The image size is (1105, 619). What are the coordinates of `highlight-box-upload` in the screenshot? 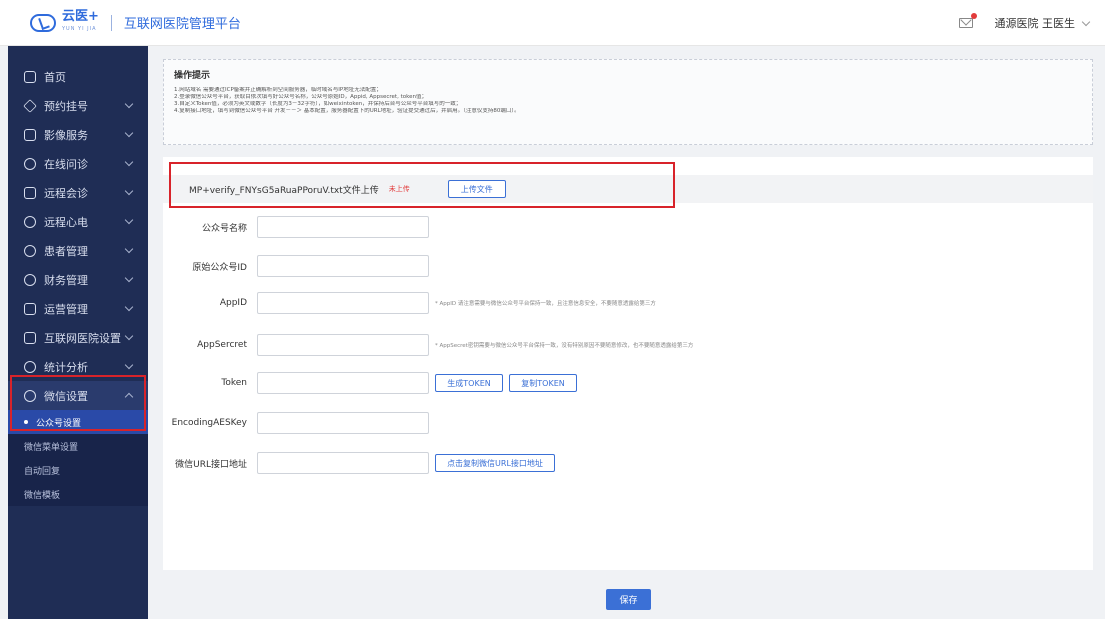 It's located at (422, 185).